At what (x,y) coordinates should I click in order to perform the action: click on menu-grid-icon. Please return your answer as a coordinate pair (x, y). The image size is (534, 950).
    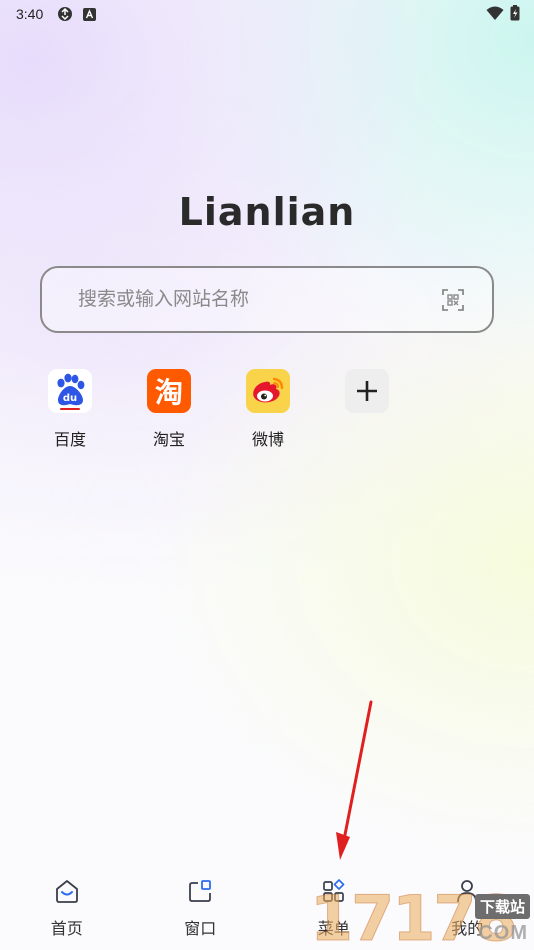
    Looking at the image, I should click on (333, 890).